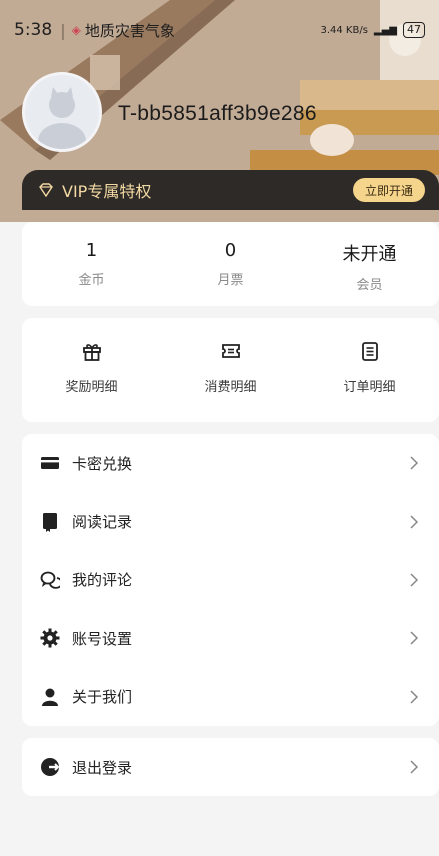 The image size is (439, 856). What do you see at coordinates (369, 370) in the screenshot?
I see `order-details-button: 订单明细` at bounding box center [369, 370].